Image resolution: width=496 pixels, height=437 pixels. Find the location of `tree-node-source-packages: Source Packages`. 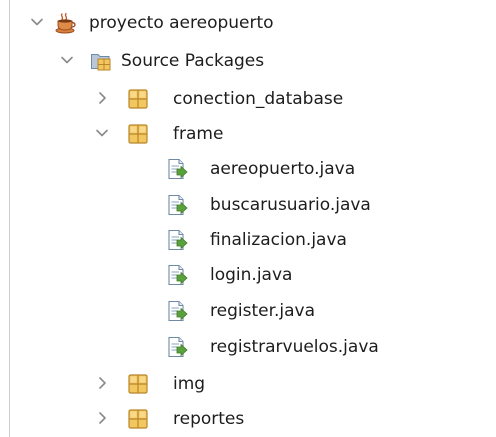

tree-node-source-packages: Source Packages is located at coordinates (248, 61).